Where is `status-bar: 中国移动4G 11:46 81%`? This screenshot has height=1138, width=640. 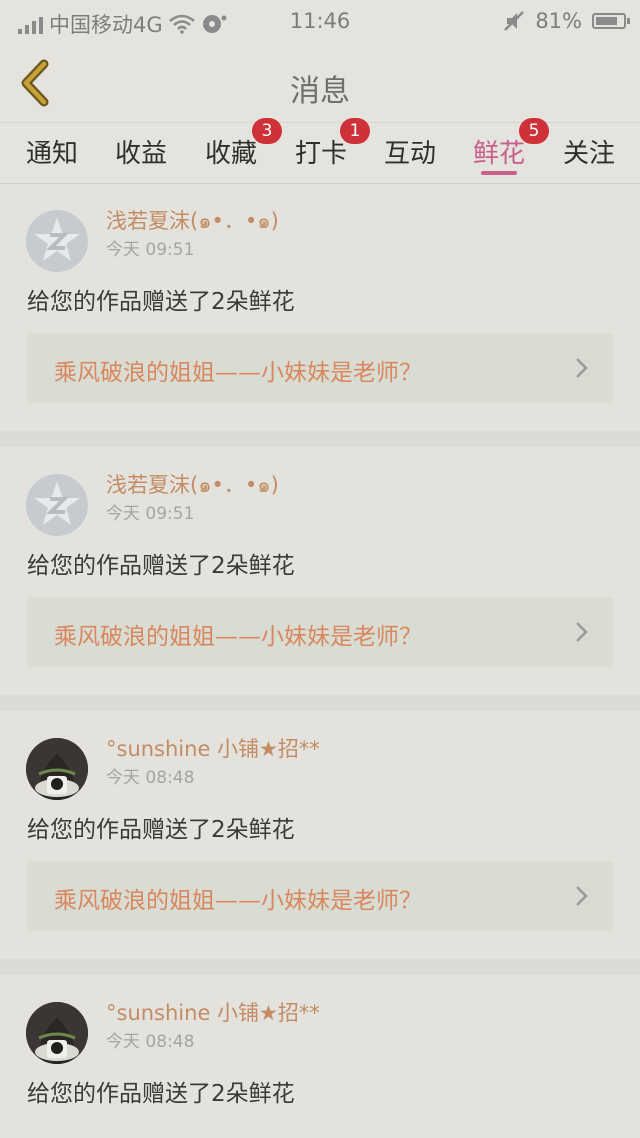 status-bar: 中国移动4G 11:46 81% is located at coordinates (320, 23).